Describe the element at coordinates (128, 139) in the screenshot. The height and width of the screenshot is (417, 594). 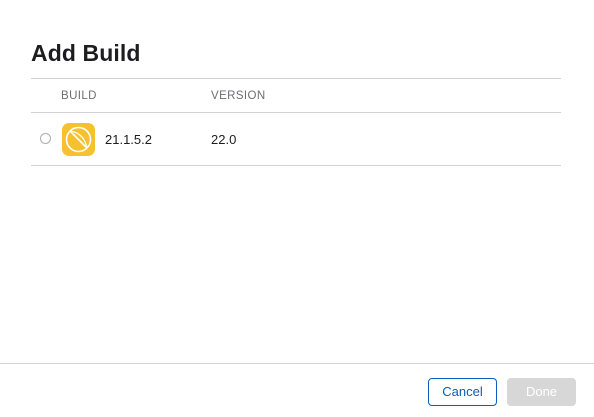
I see `cell-build-number: 21.1.5.2` at that location.